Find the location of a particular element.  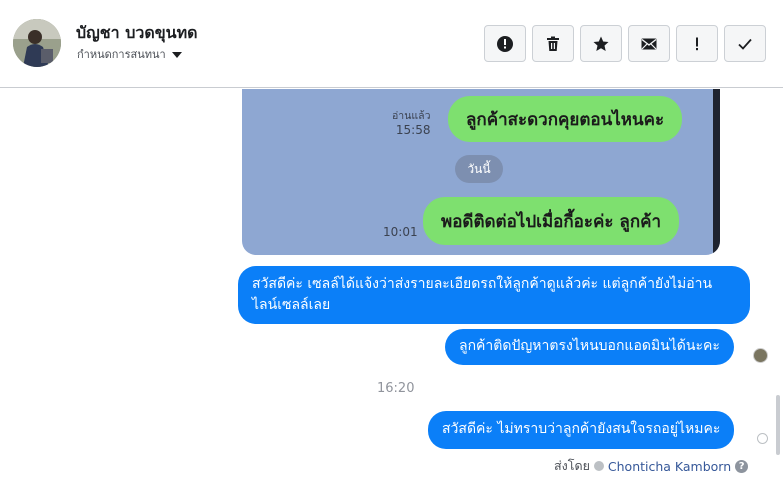

sender-name: Chonticha Kamborn is located at coordinates (669, 466).